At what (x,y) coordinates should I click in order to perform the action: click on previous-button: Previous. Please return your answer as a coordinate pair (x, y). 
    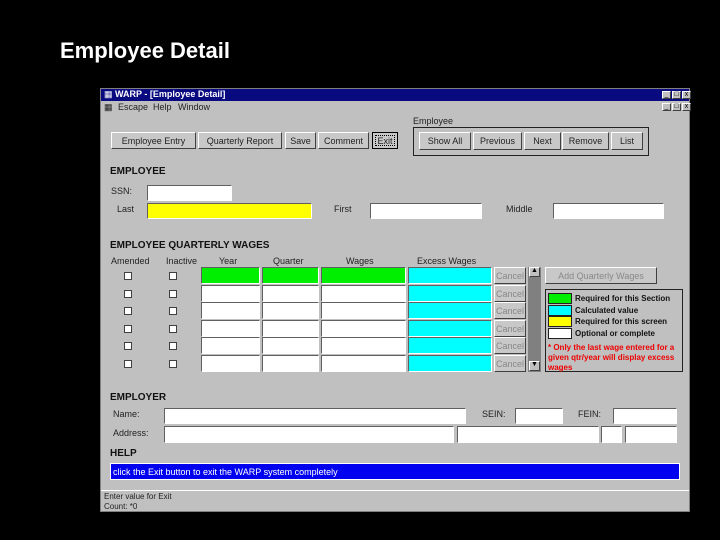
    Looking at the image, I should click on (497, 141).